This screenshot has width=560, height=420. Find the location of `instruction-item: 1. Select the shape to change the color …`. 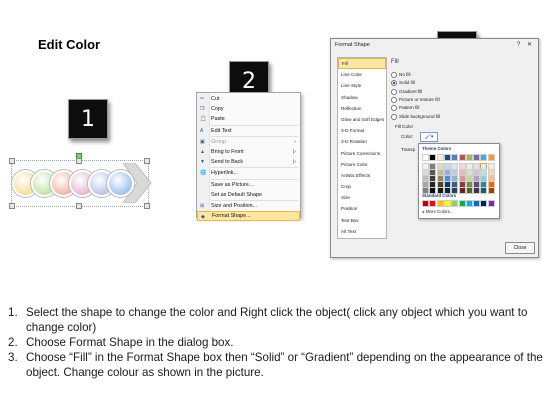

instruction-item: 1. Select the shape to change the color … is located at coordinates (282, 320).